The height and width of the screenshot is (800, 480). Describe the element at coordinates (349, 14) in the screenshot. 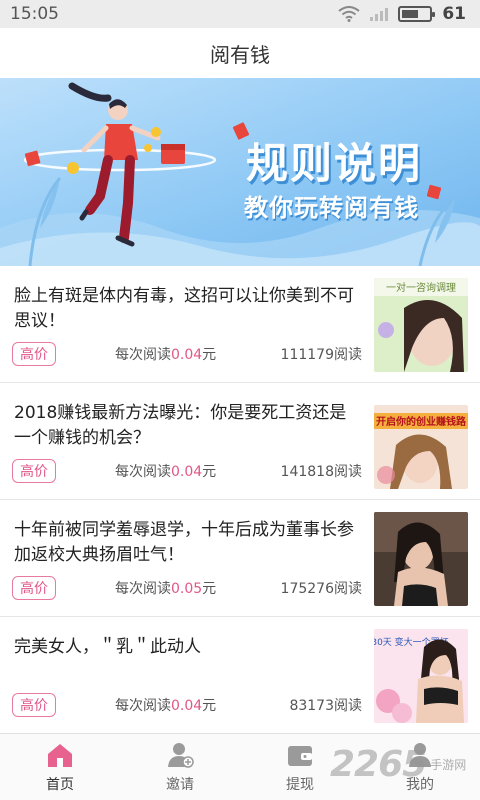

I see `wifi-icon` at that location.